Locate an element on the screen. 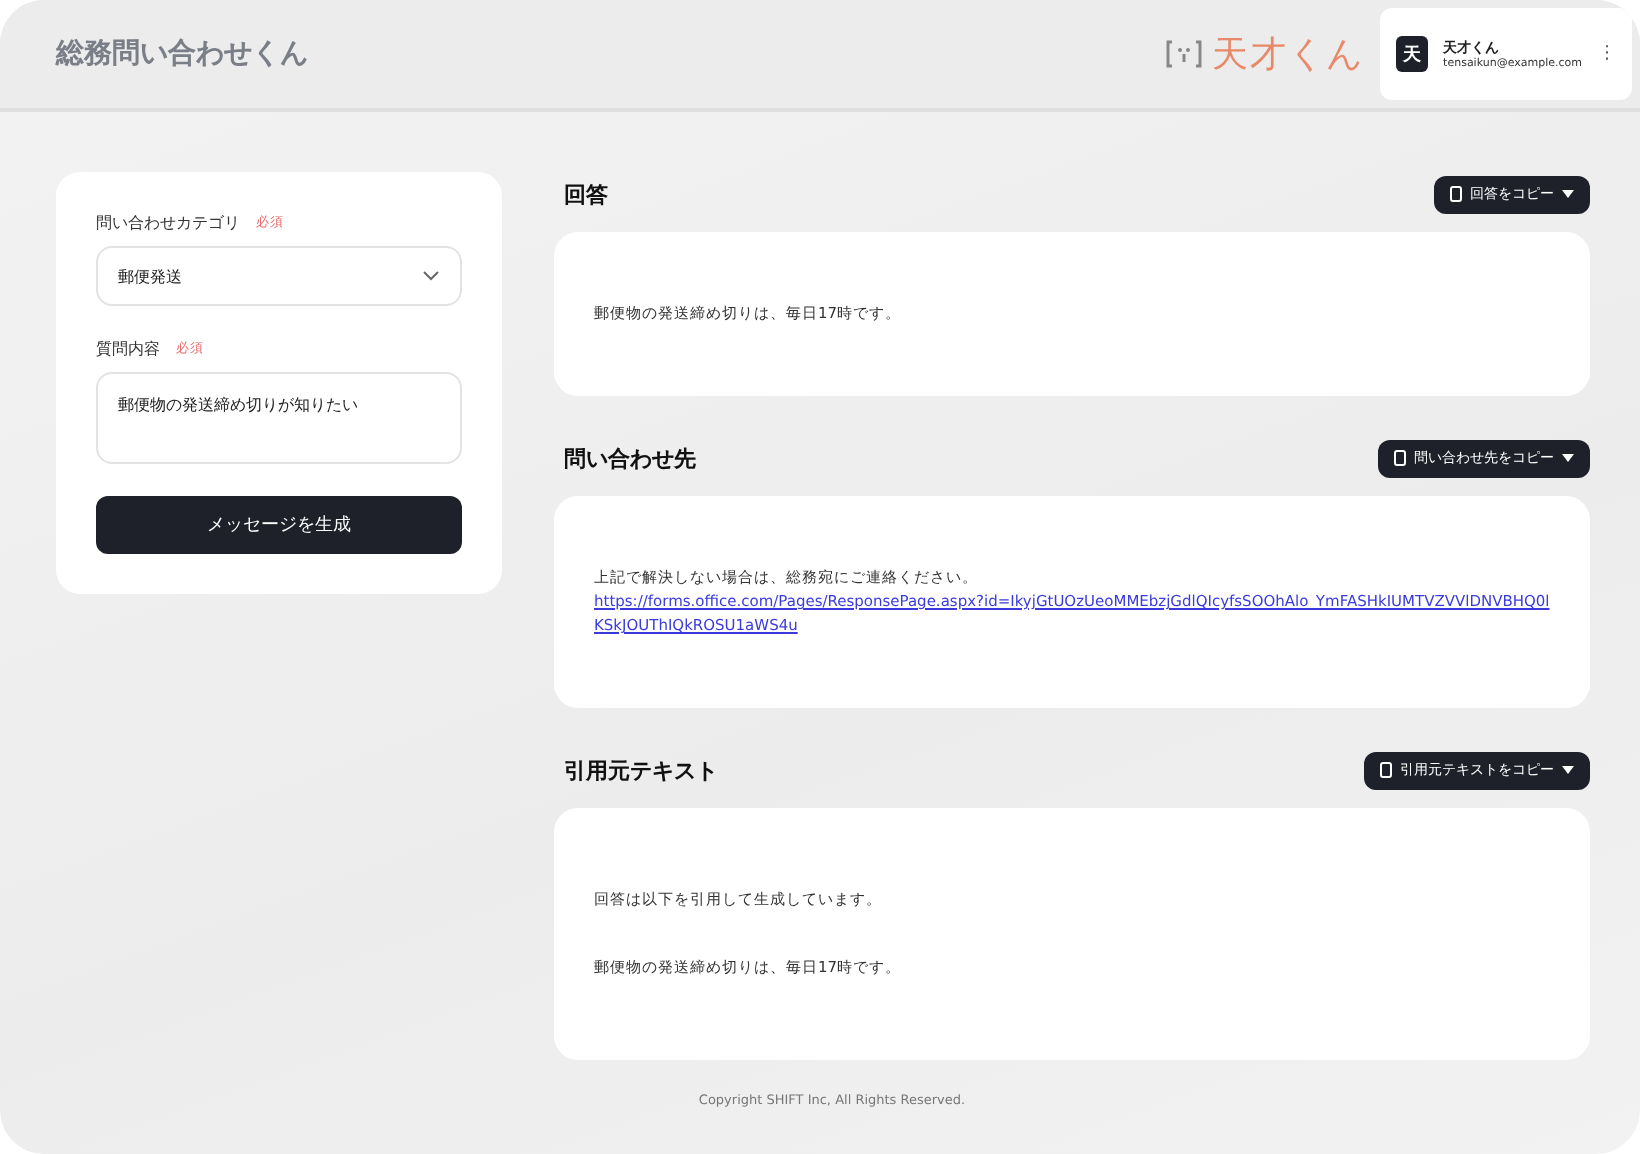 Image resolution: width=1640 pixels, height=1154 pixels. section-title: 引用元テキスト is located at coordinates (641, 770).